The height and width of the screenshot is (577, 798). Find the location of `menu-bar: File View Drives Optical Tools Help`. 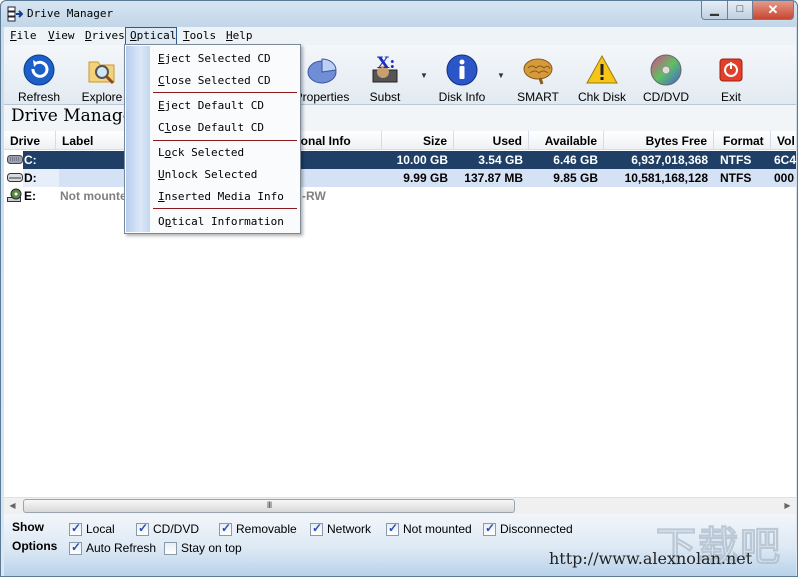

menu-bar: File View Drives Optical Tools Help is located at coordinates (400, 36).